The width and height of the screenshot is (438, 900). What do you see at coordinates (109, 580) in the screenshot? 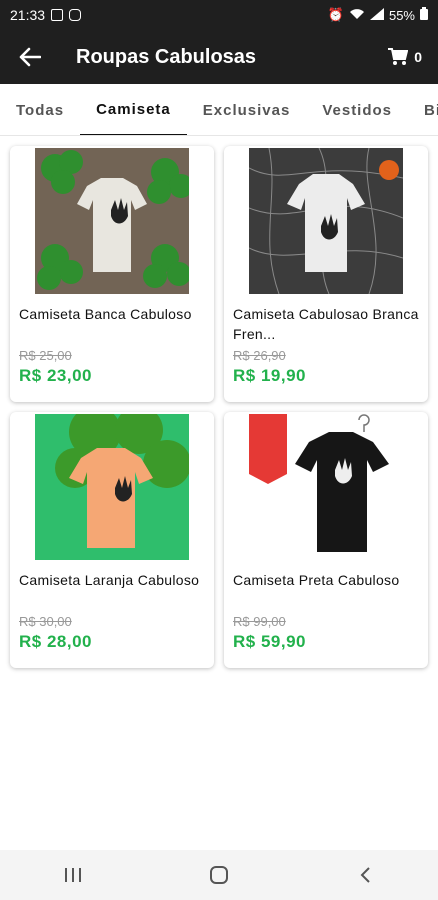
I see `product-name: Camiseta Laranja Cabuloso` at bounding box center [109, 580].